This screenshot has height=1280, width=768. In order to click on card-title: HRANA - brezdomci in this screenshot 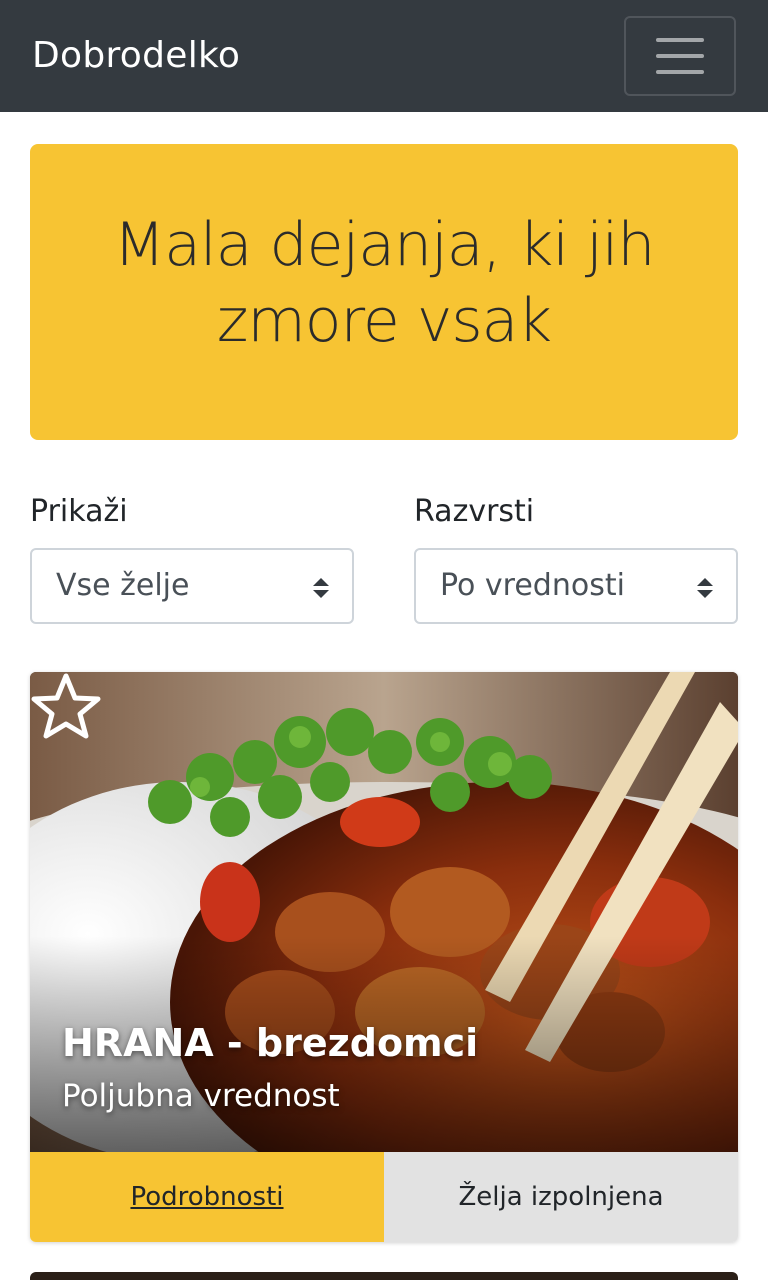, I will do `click(270, 1043)`.